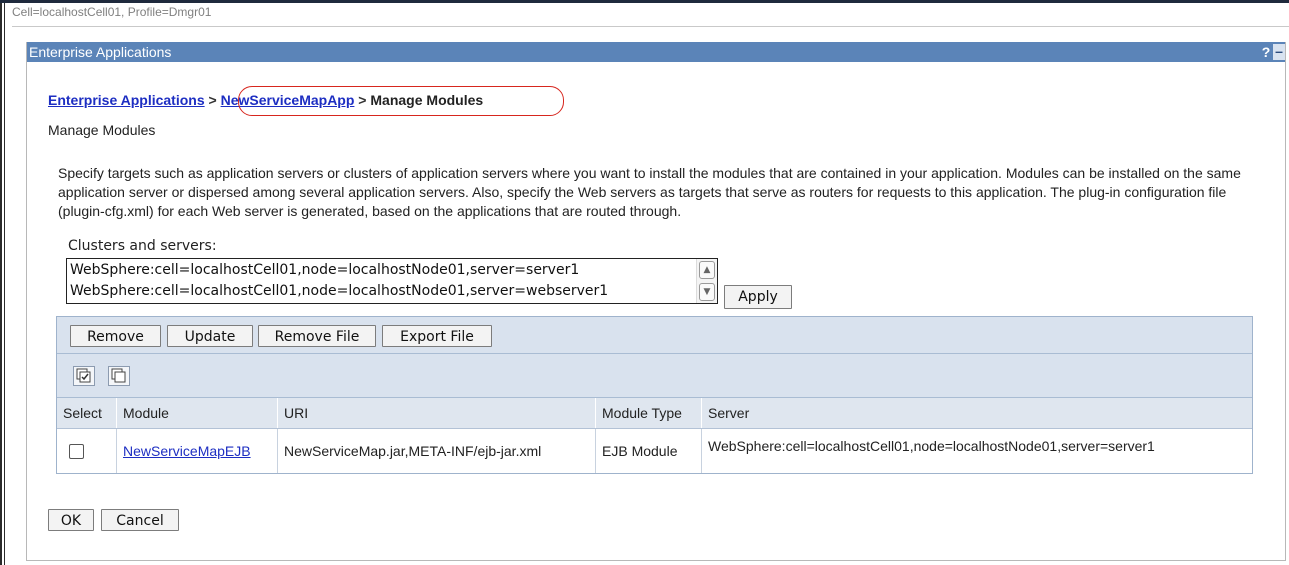  What do you see at coordinates (288, 100) in the screenshot?
I see `breadcrumb-newservicemapapp: NewServiceMapApp` at bounding box center [288, 100].